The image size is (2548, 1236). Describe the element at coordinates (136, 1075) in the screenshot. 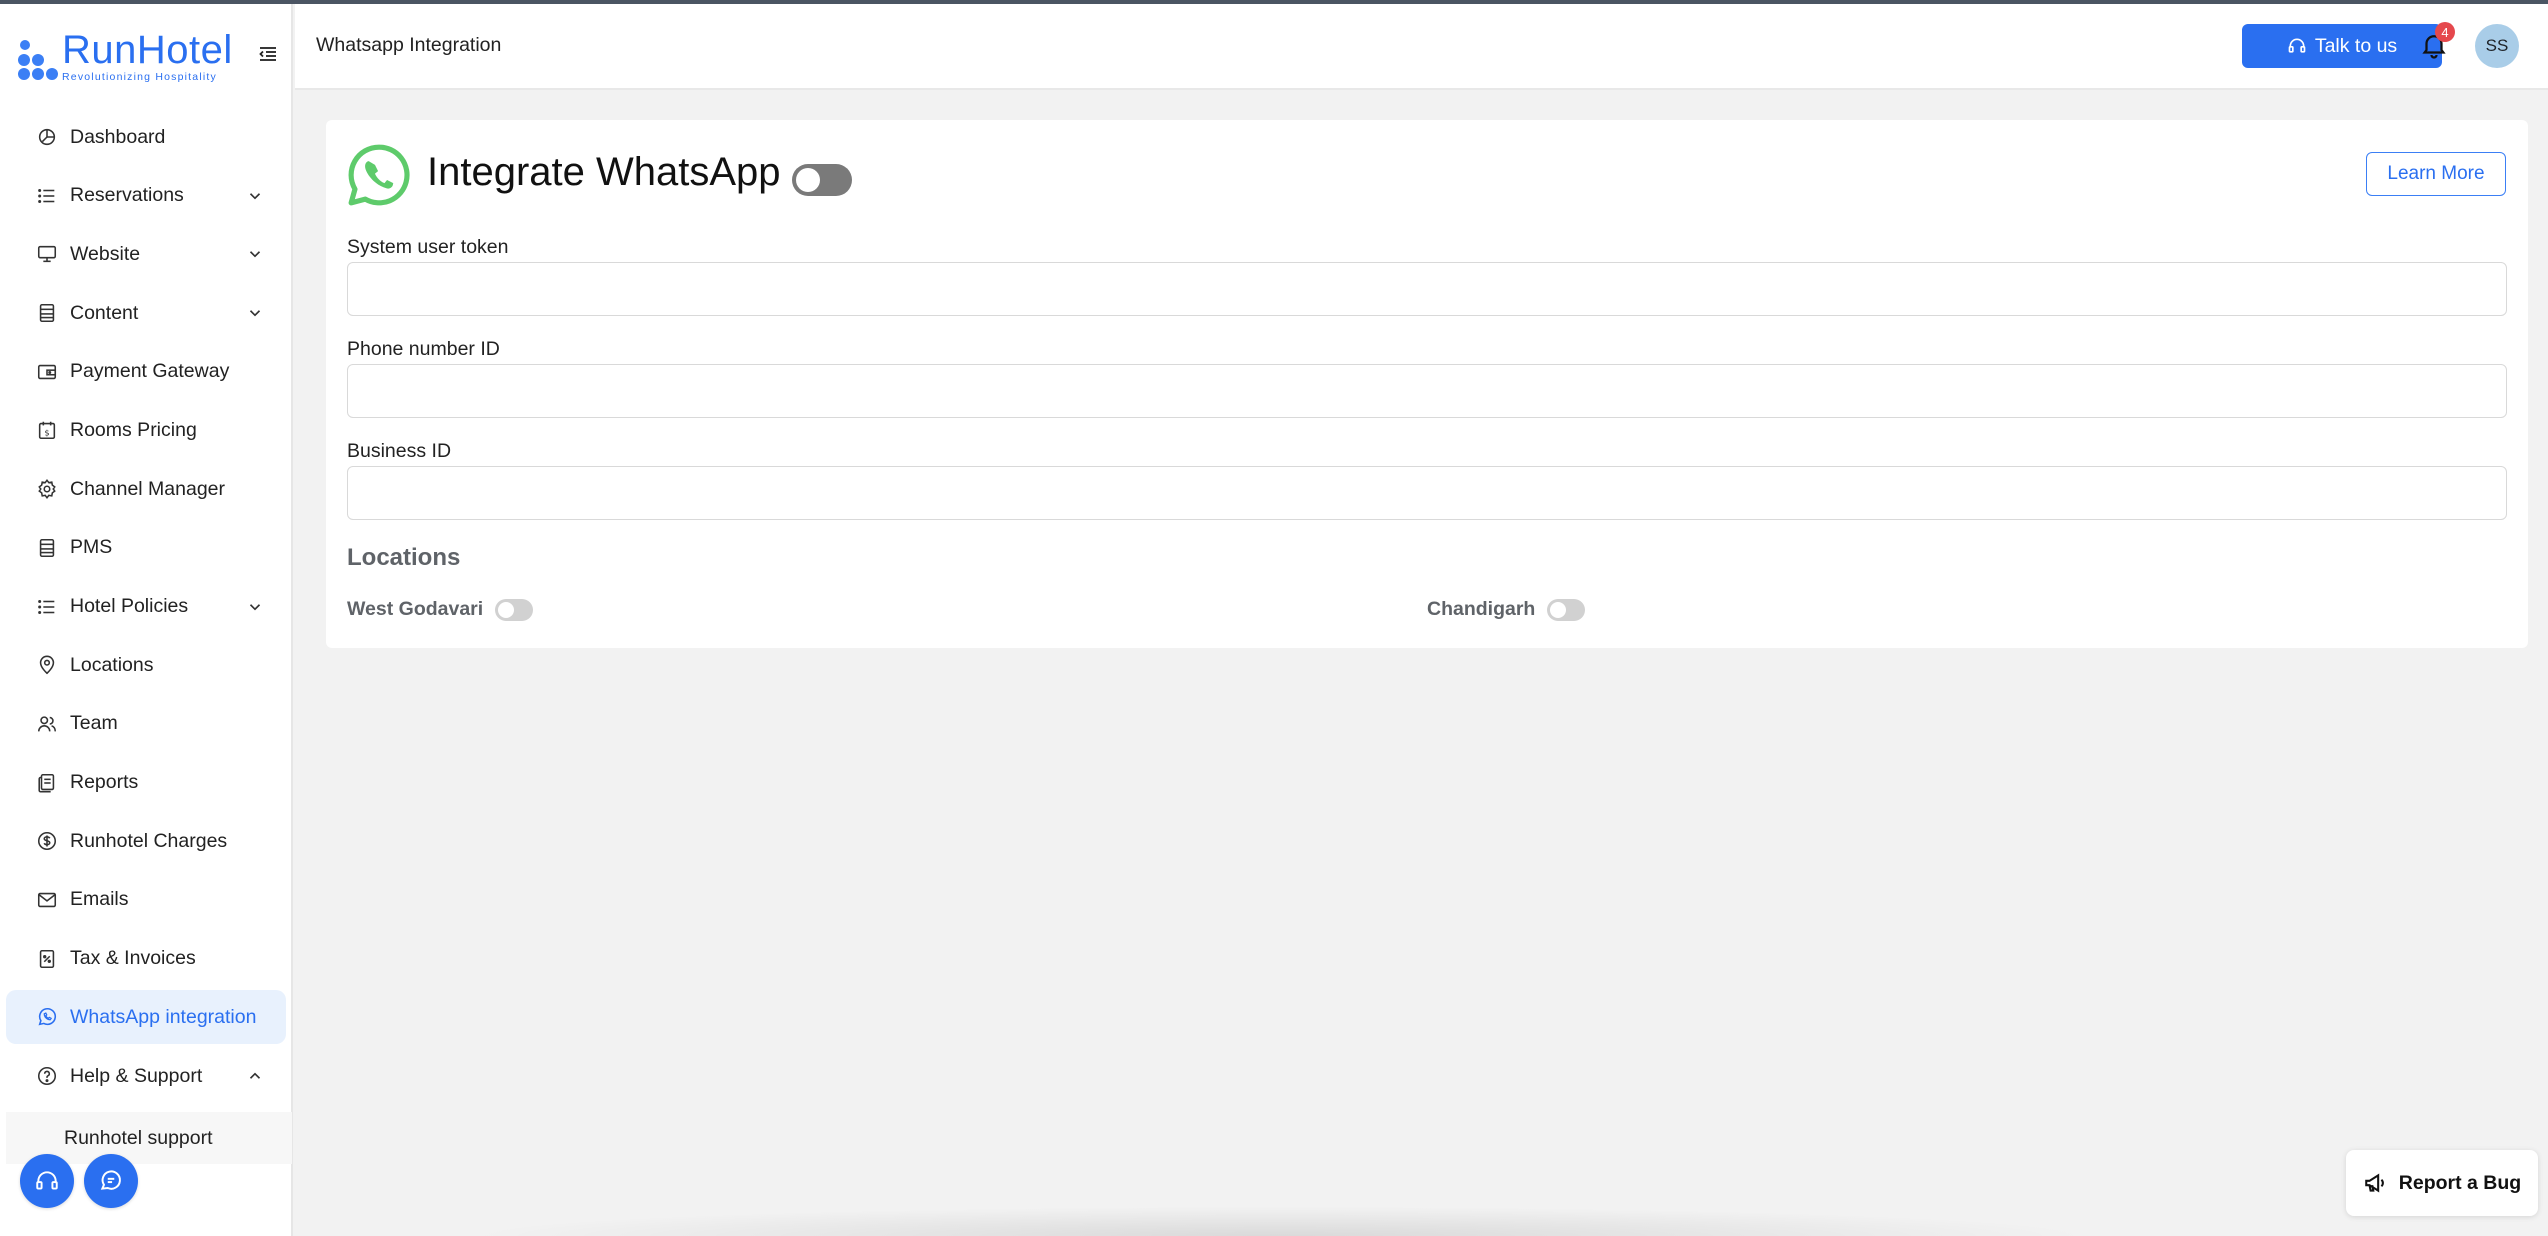

I see `sidebar-item-label: Help & Support` at that location.